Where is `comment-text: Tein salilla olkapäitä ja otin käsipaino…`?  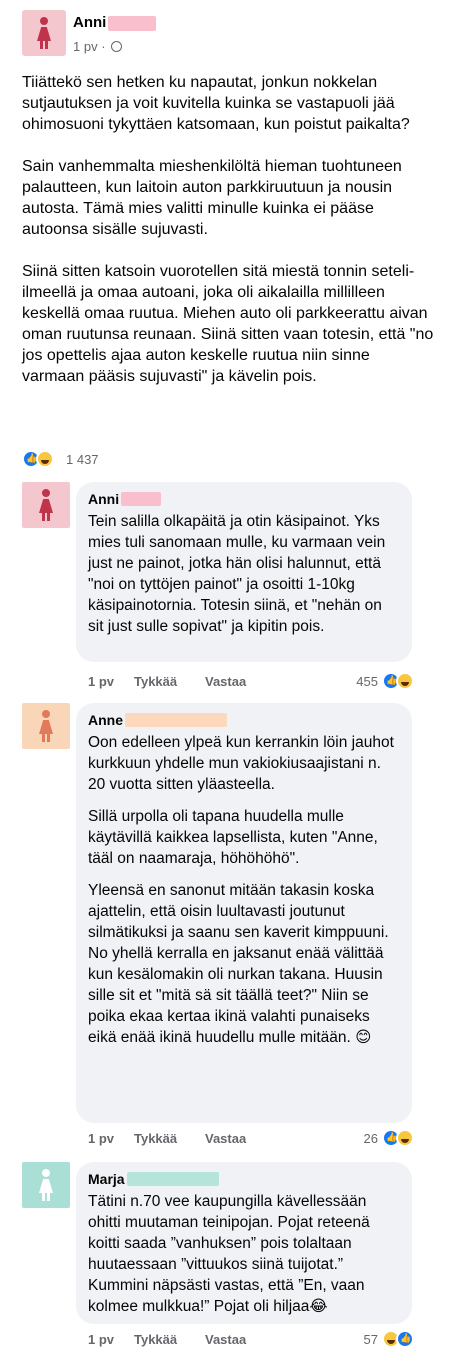
comment-text: Tein salilla olkapäitä ja otin käsipaino… is located at coordinates (244, 574).